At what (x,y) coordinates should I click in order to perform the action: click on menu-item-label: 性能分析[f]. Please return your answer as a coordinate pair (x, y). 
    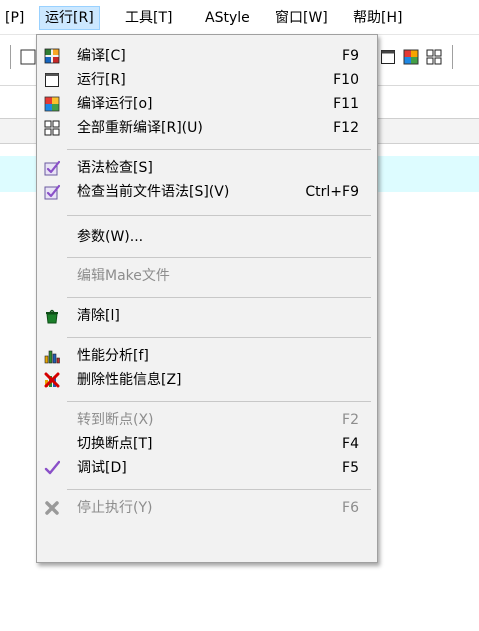
    Looking at the image, I should click on (113, 356).